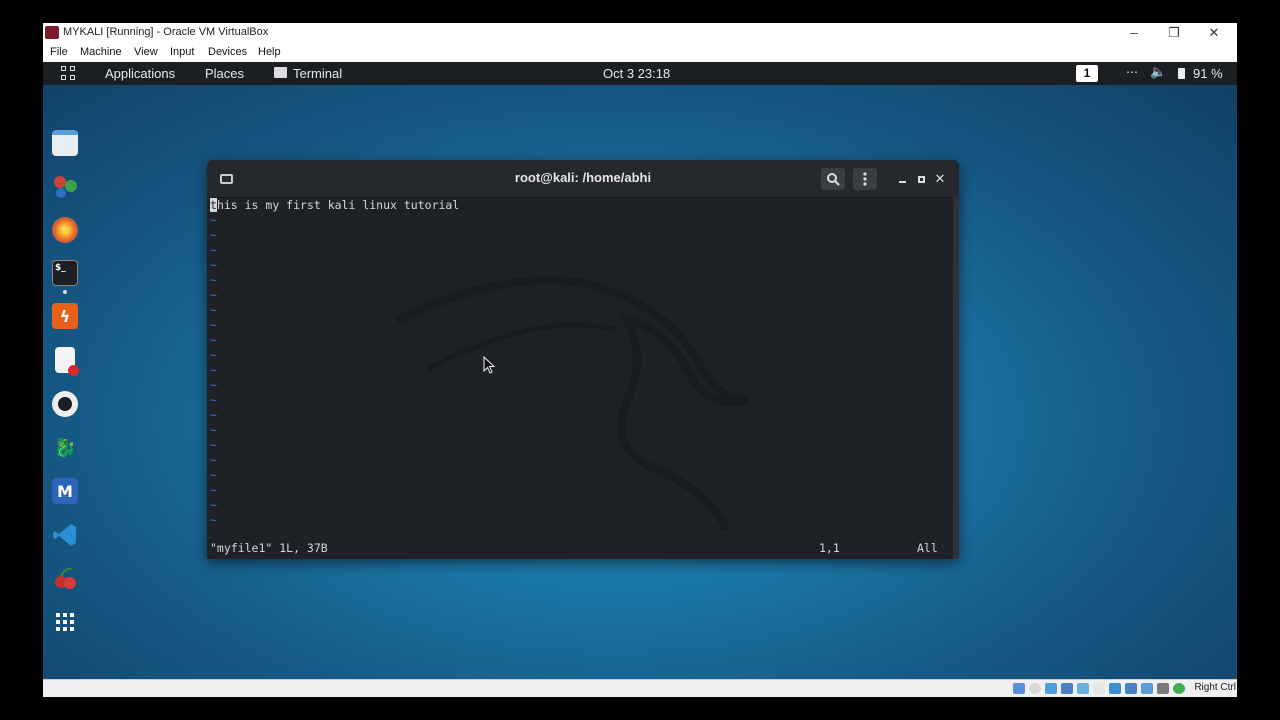 This screenshot has height=720, width=1280. What do you see at coordinates (940, 179) in the screenshot?
I see `terminal-close-icon: ✕` at bounding box center [940, 179].